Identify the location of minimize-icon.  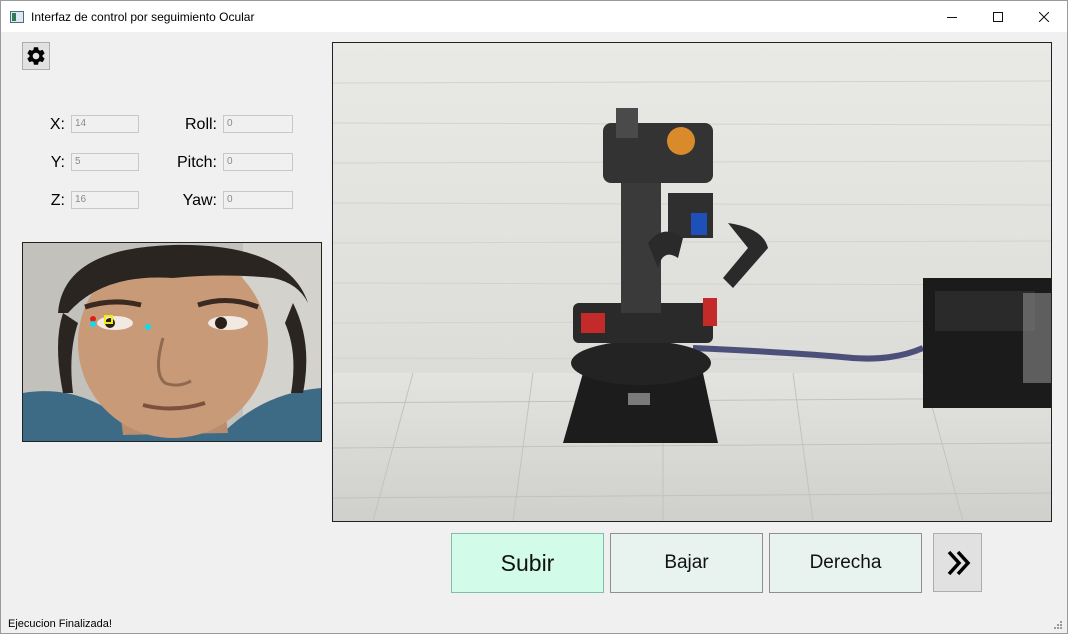
(952, 17).